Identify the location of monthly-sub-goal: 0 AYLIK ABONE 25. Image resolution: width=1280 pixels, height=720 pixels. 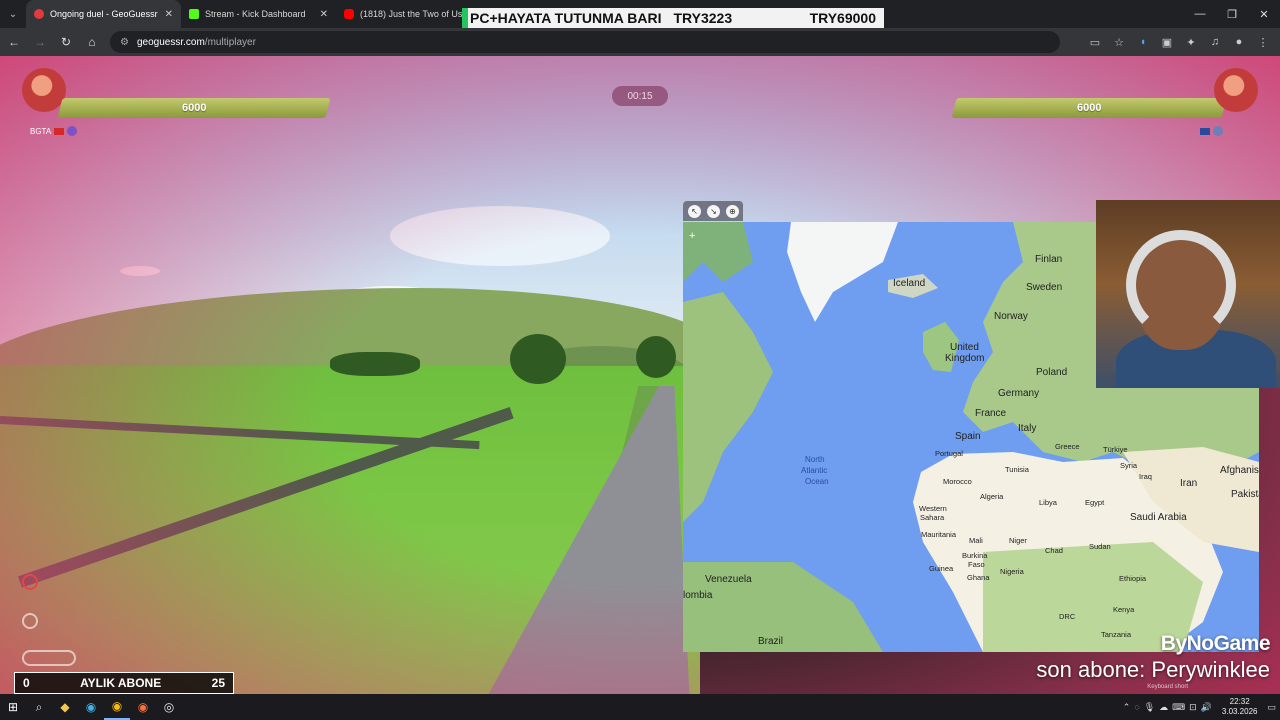
(124, 683).